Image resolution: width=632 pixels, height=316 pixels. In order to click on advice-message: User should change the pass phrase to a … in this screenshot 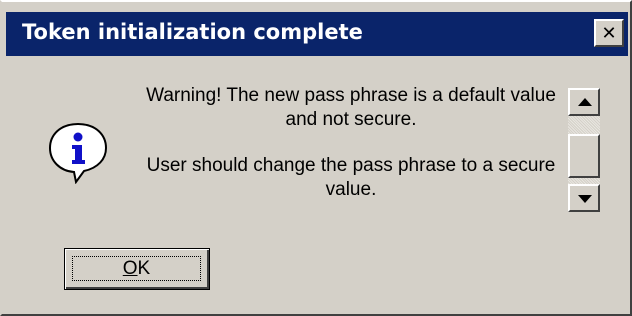, I will do `click(351, 177)`.